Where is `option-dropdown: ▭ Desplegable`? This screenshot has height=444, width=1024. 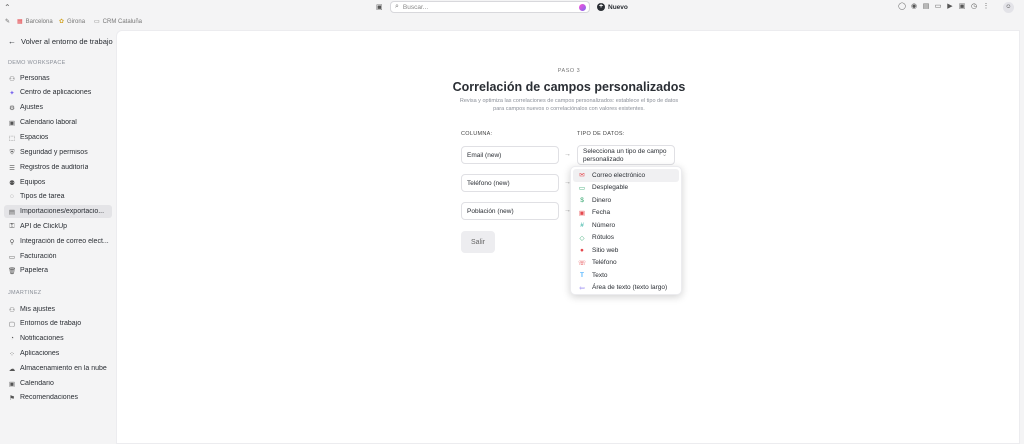 option-dropdown: ▭ Desplegable is located at coordinates (626, 188).